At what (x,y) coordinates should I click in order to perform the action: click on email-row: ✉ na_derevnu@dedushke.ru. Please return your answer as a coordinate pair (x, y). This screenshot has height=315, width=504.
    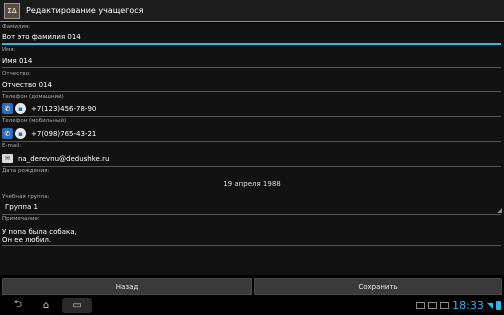
    Looking at the image, I should click on (55, 158).